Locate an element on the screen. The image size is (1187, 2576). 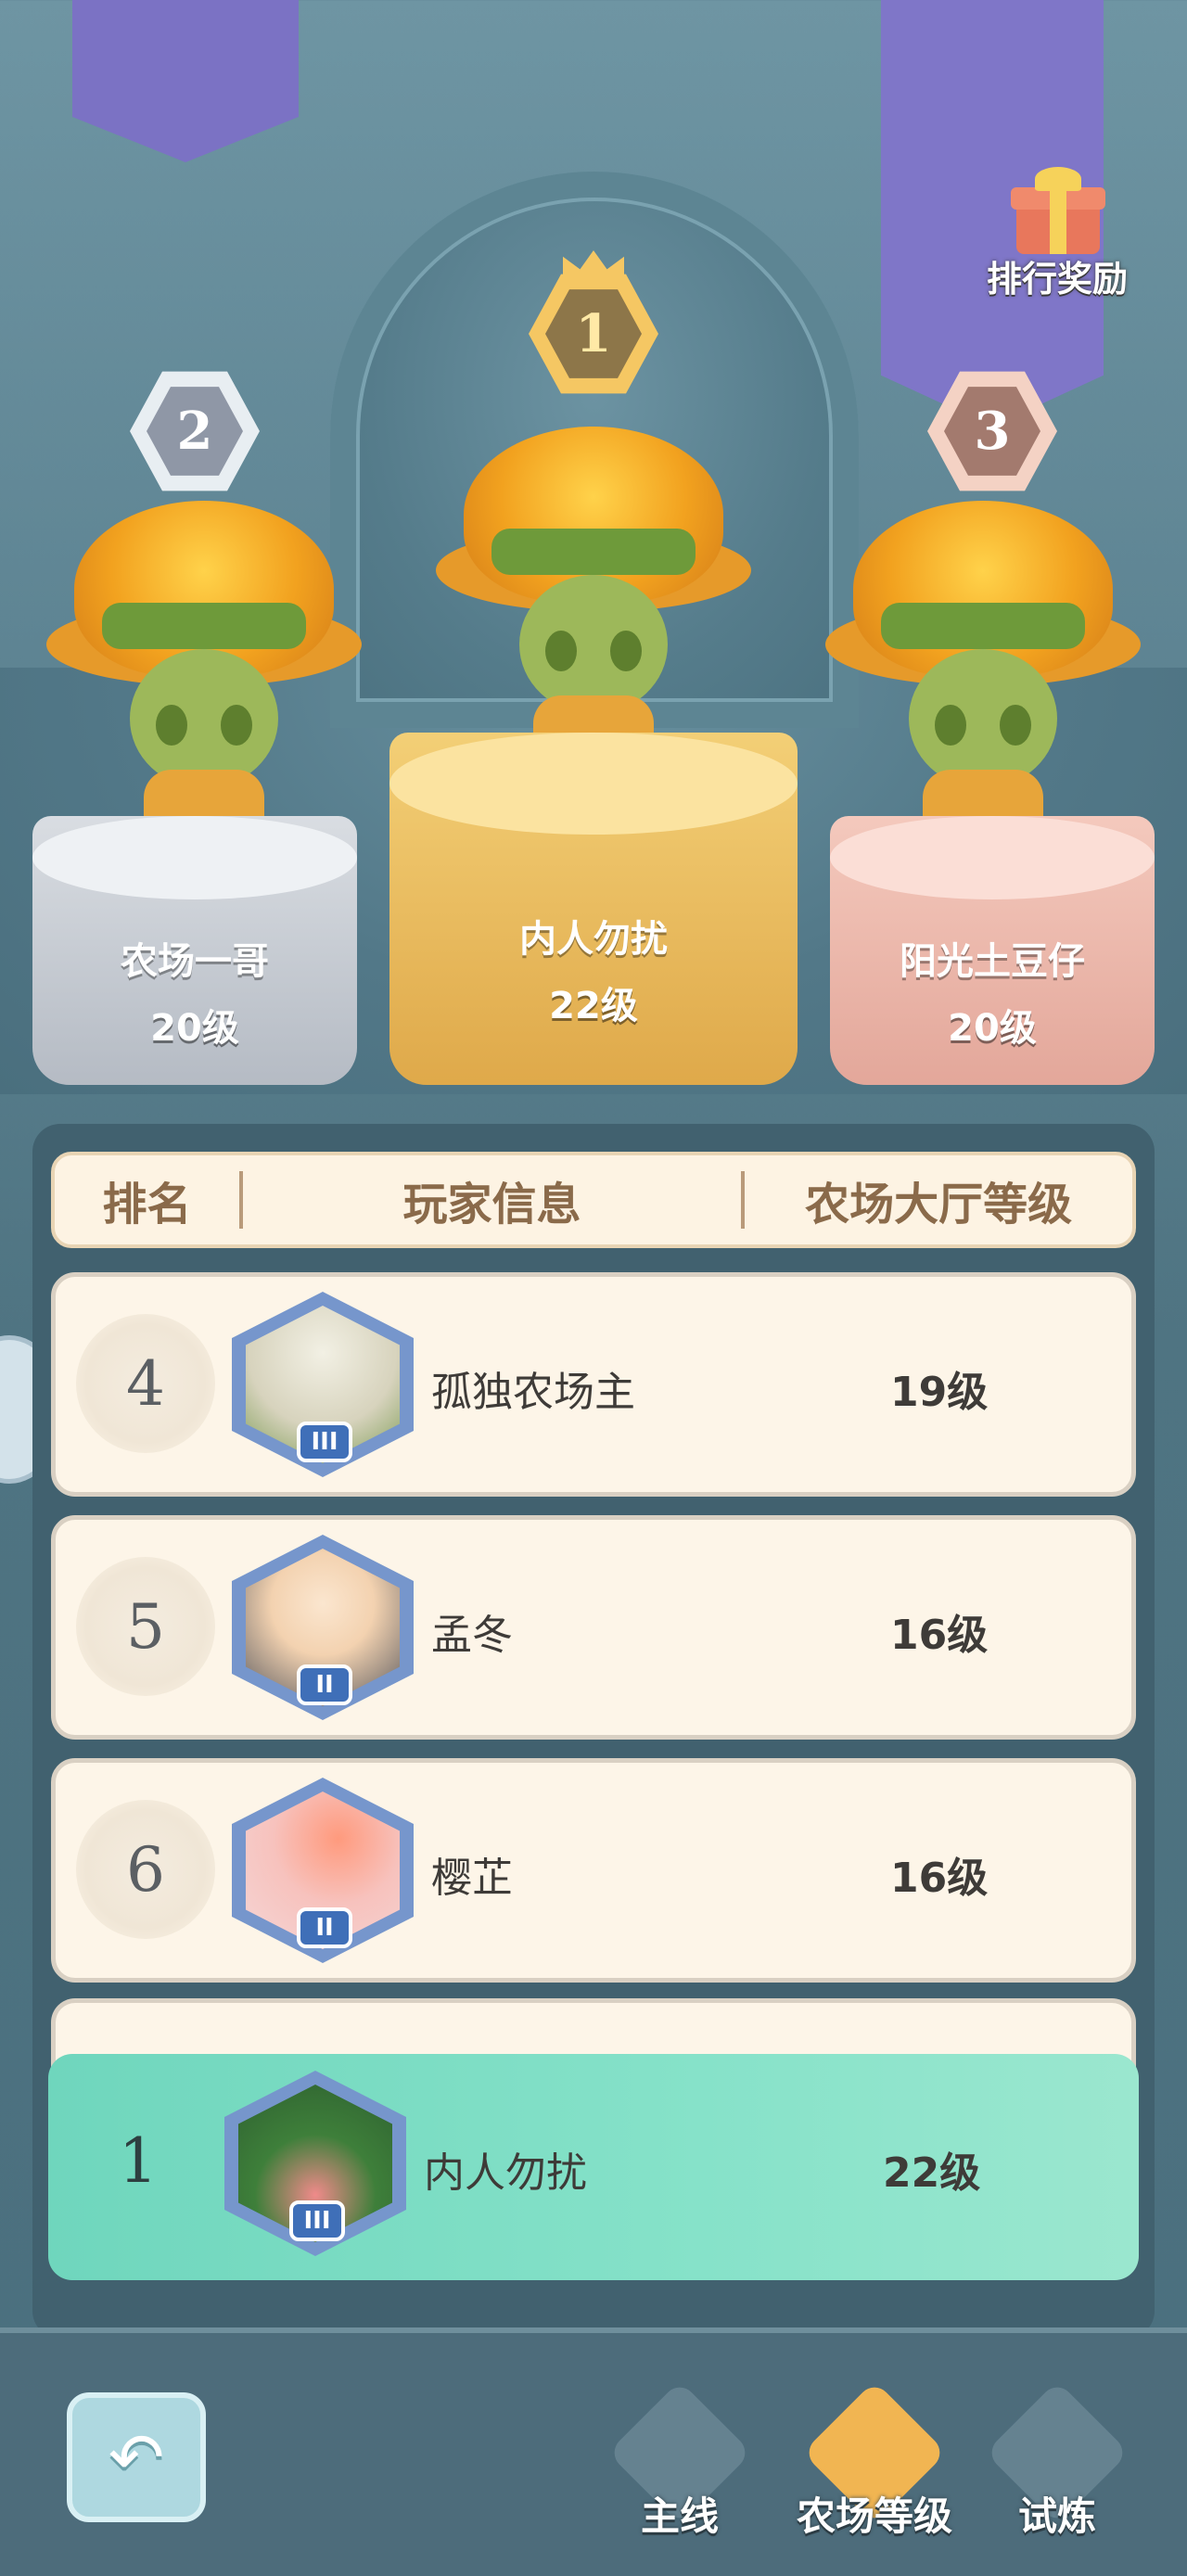
avatar: III is located at coordinates (323, 1384).